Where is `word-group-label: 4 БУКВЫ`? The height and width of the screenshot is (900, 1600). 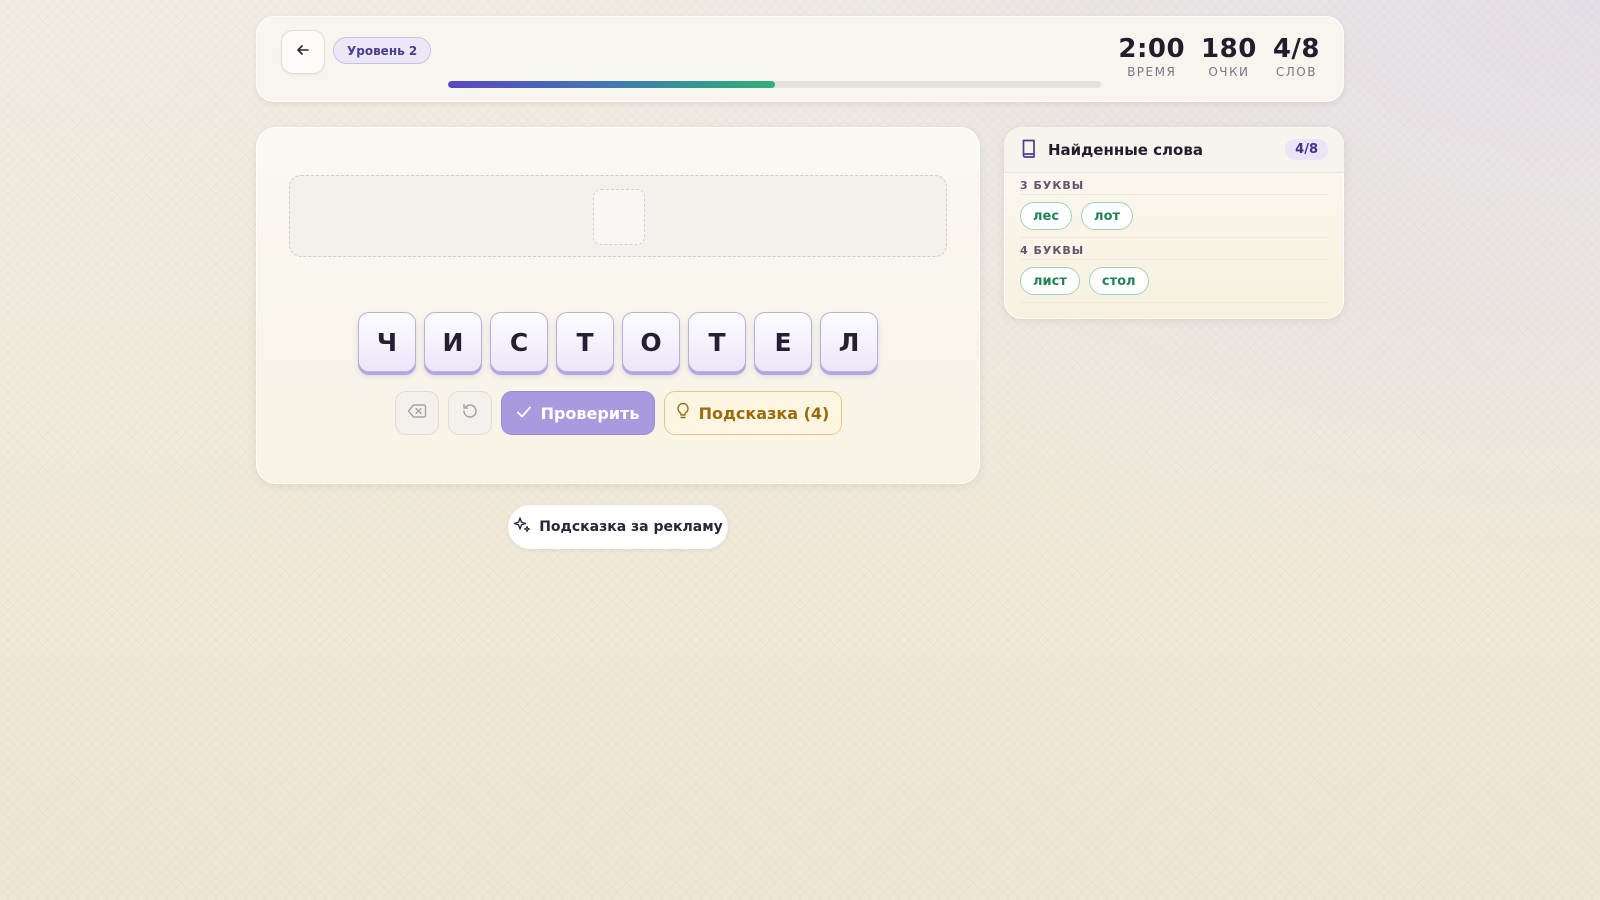 word-group-label: 4 БУКВЫ is located at coordinates (1174, 249).